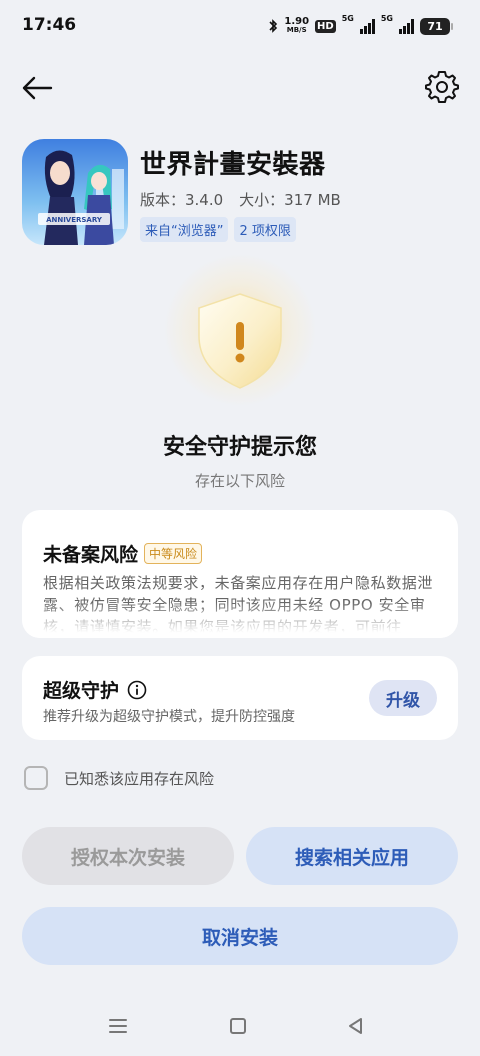 This screenshot has height=1056, width=480. Describe the element at coordinates (240, 620) in the screenshot. I see `risk-fade` at that location.